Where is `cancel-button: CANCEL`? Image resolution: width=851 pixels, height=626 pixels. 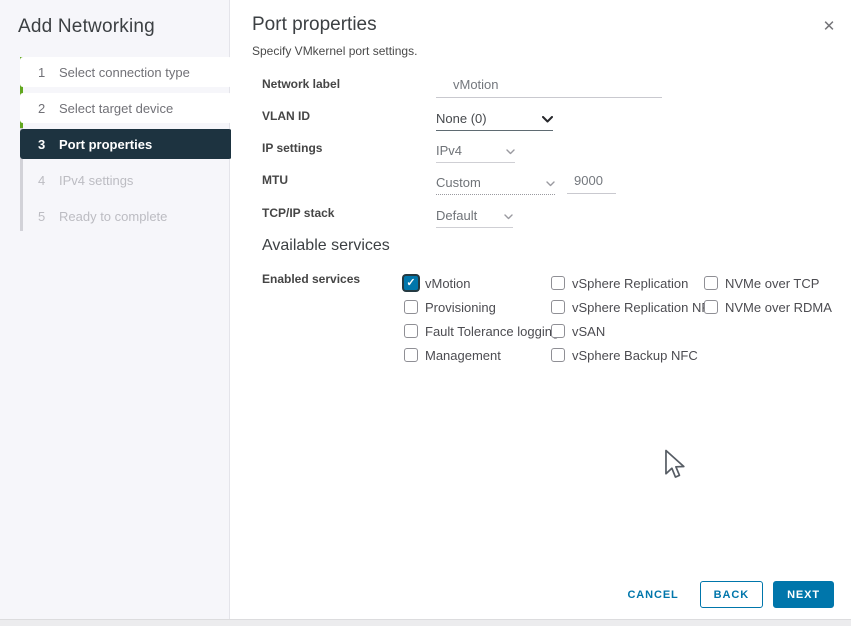
cancel-button: CANCEL is located at coordinates (652, 594).